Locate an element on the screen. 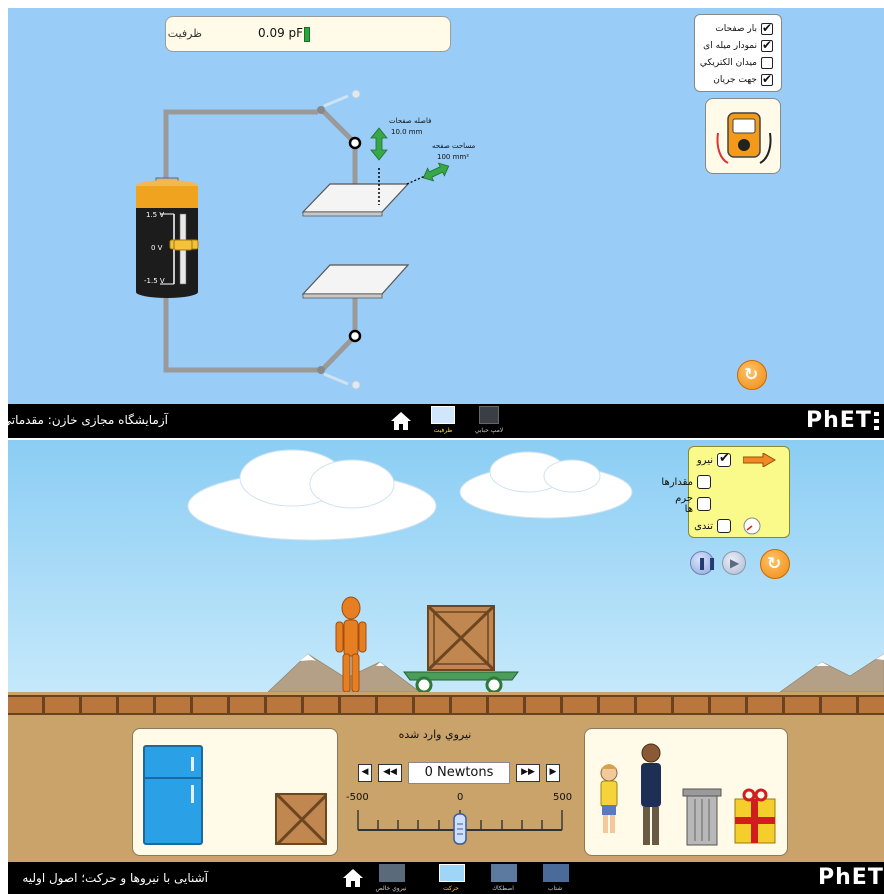 Image resolution: width=884 pixels, height=894 pixels. tab-label: حركت is located at coordinates (451, 888).